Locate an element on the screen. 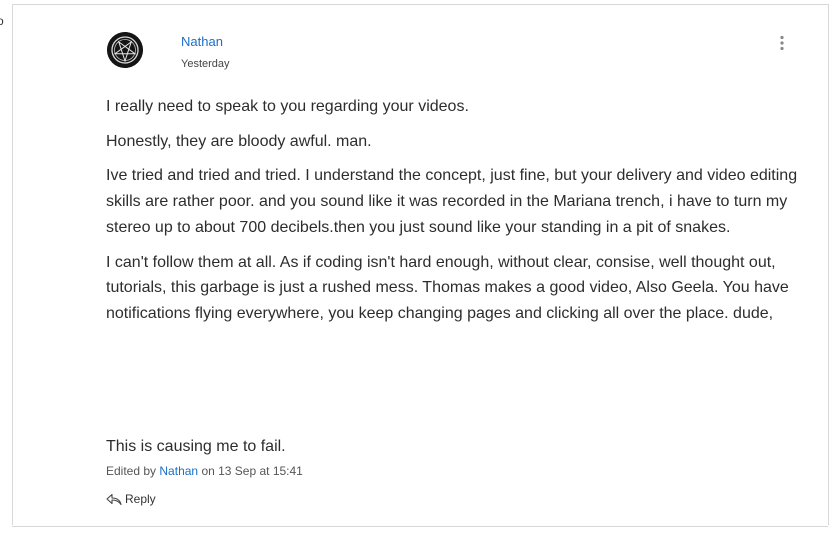 The width and height of the screenshot is (840, 539). reply-button: Reply is located at coordinates (131, 499).